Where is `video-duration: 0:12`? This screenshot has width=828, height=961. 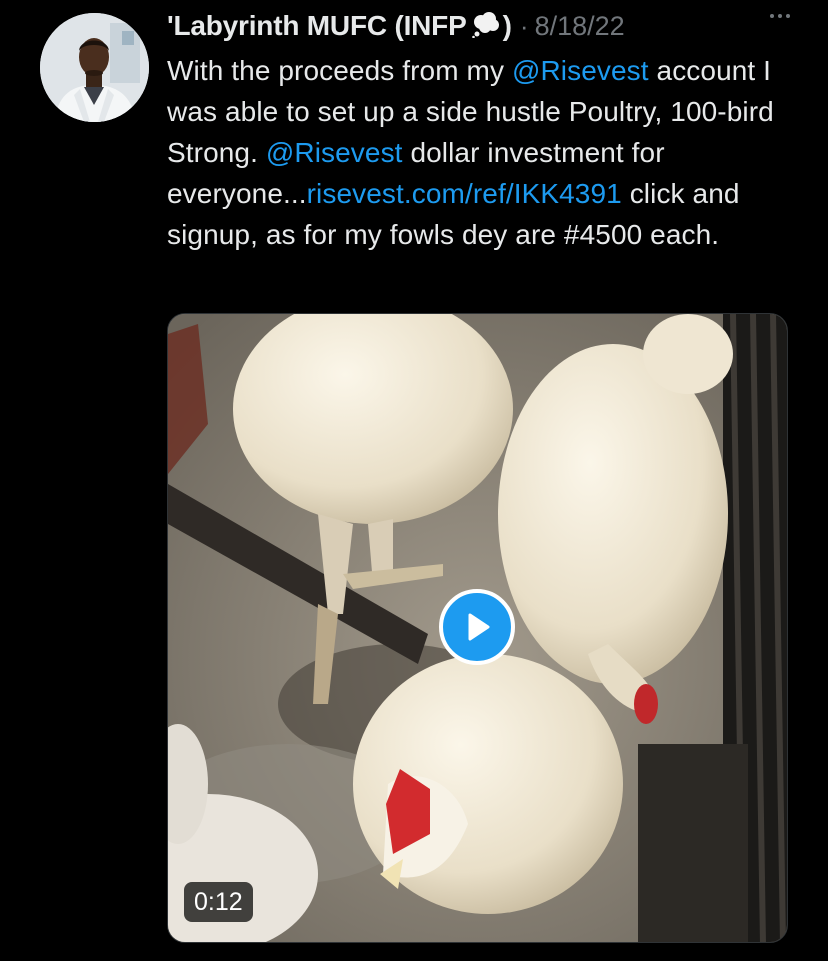
video-duration: 0:12 is located at coordinates (218, 902).